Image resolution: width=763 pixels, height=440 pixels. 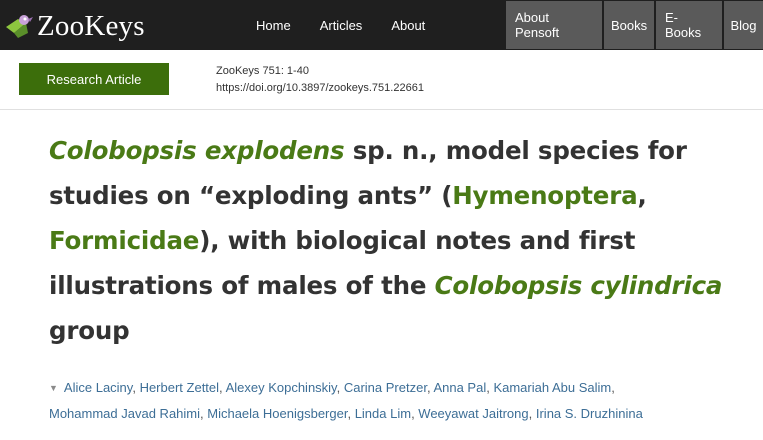 I want to click on author-link: Irina S. Druzhinina, so click(x=589, y=413).